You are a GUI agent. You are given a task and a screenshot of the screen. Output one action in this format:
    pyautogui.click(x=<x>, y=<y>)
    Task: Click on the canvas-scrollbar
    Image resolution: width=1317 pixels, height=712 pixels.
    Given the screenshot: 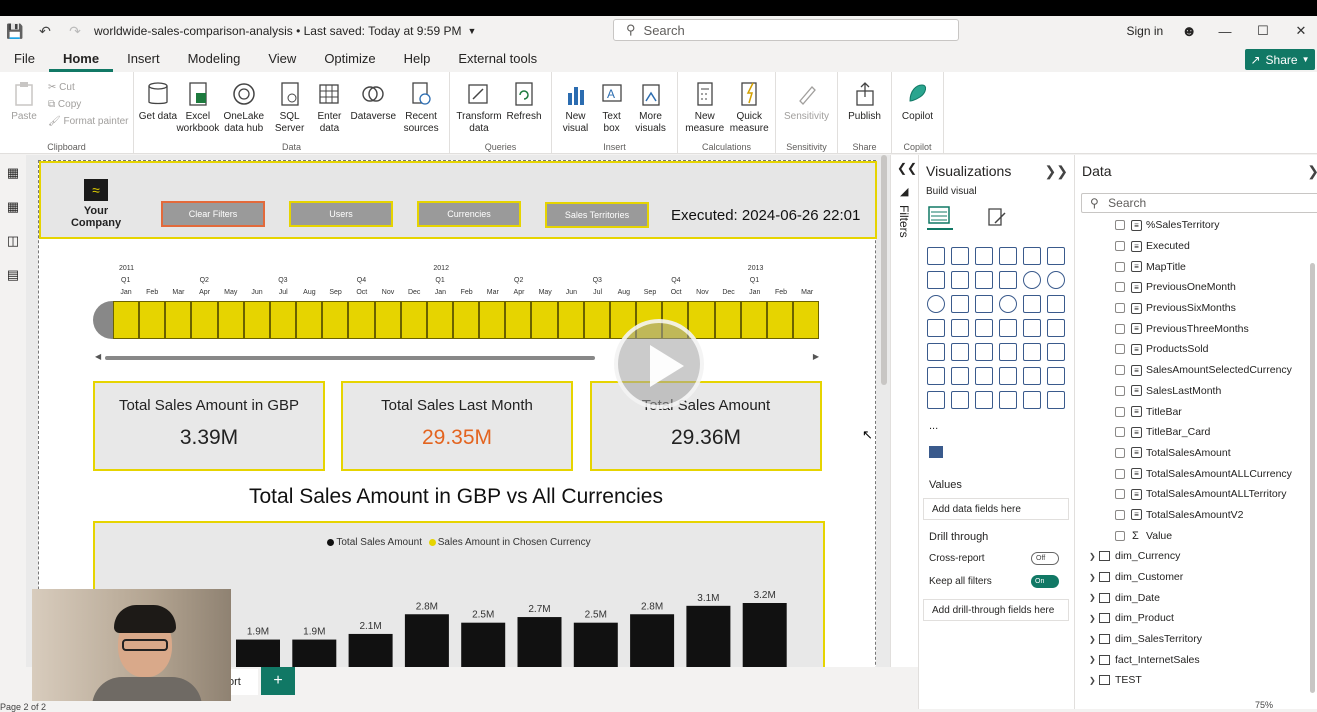 What is the action you would take?
    pyautogui.click(x=884, y=272)
    